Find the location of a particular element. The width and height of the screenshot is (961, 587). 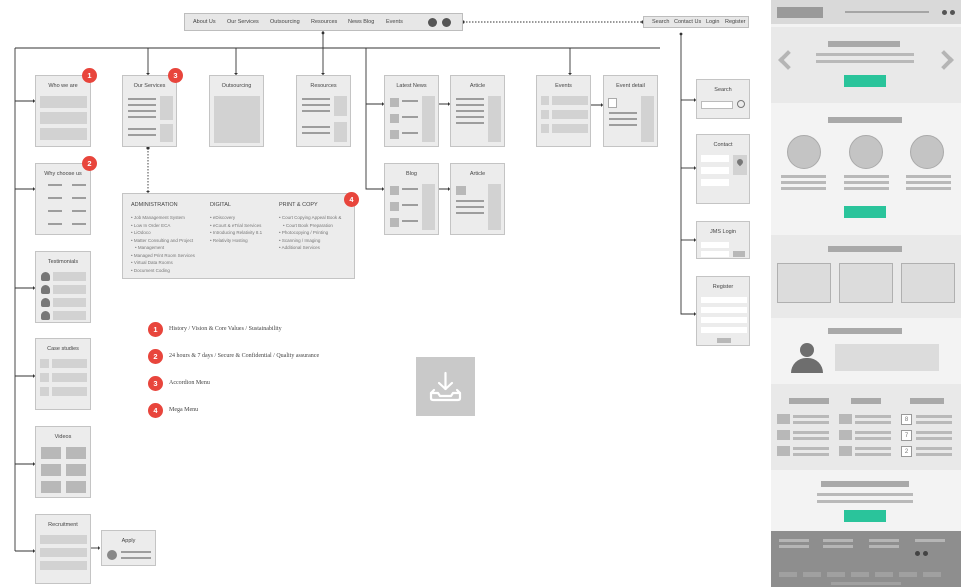

mega-menu-item: Low In Order ECA is located at coordinates (163, 226).